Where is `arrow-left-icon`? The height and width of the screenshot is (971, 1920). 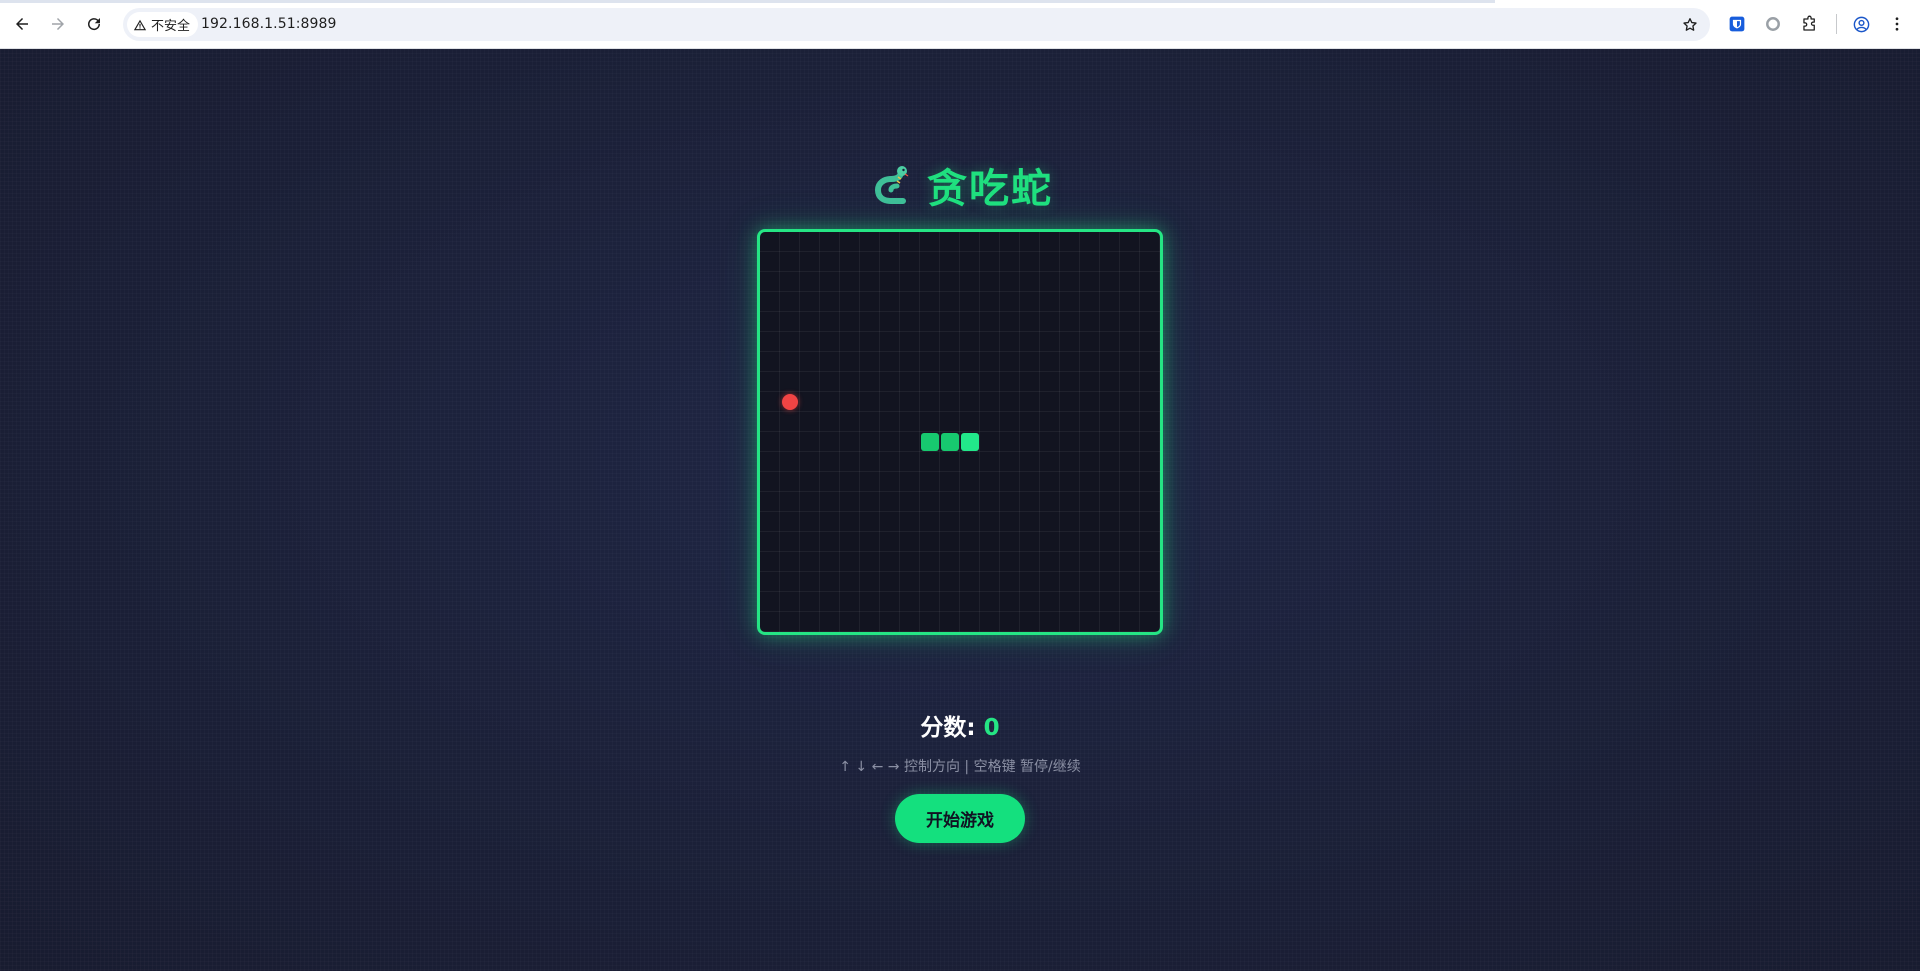
arrow-left-icon is located at coordinates (22, 24).